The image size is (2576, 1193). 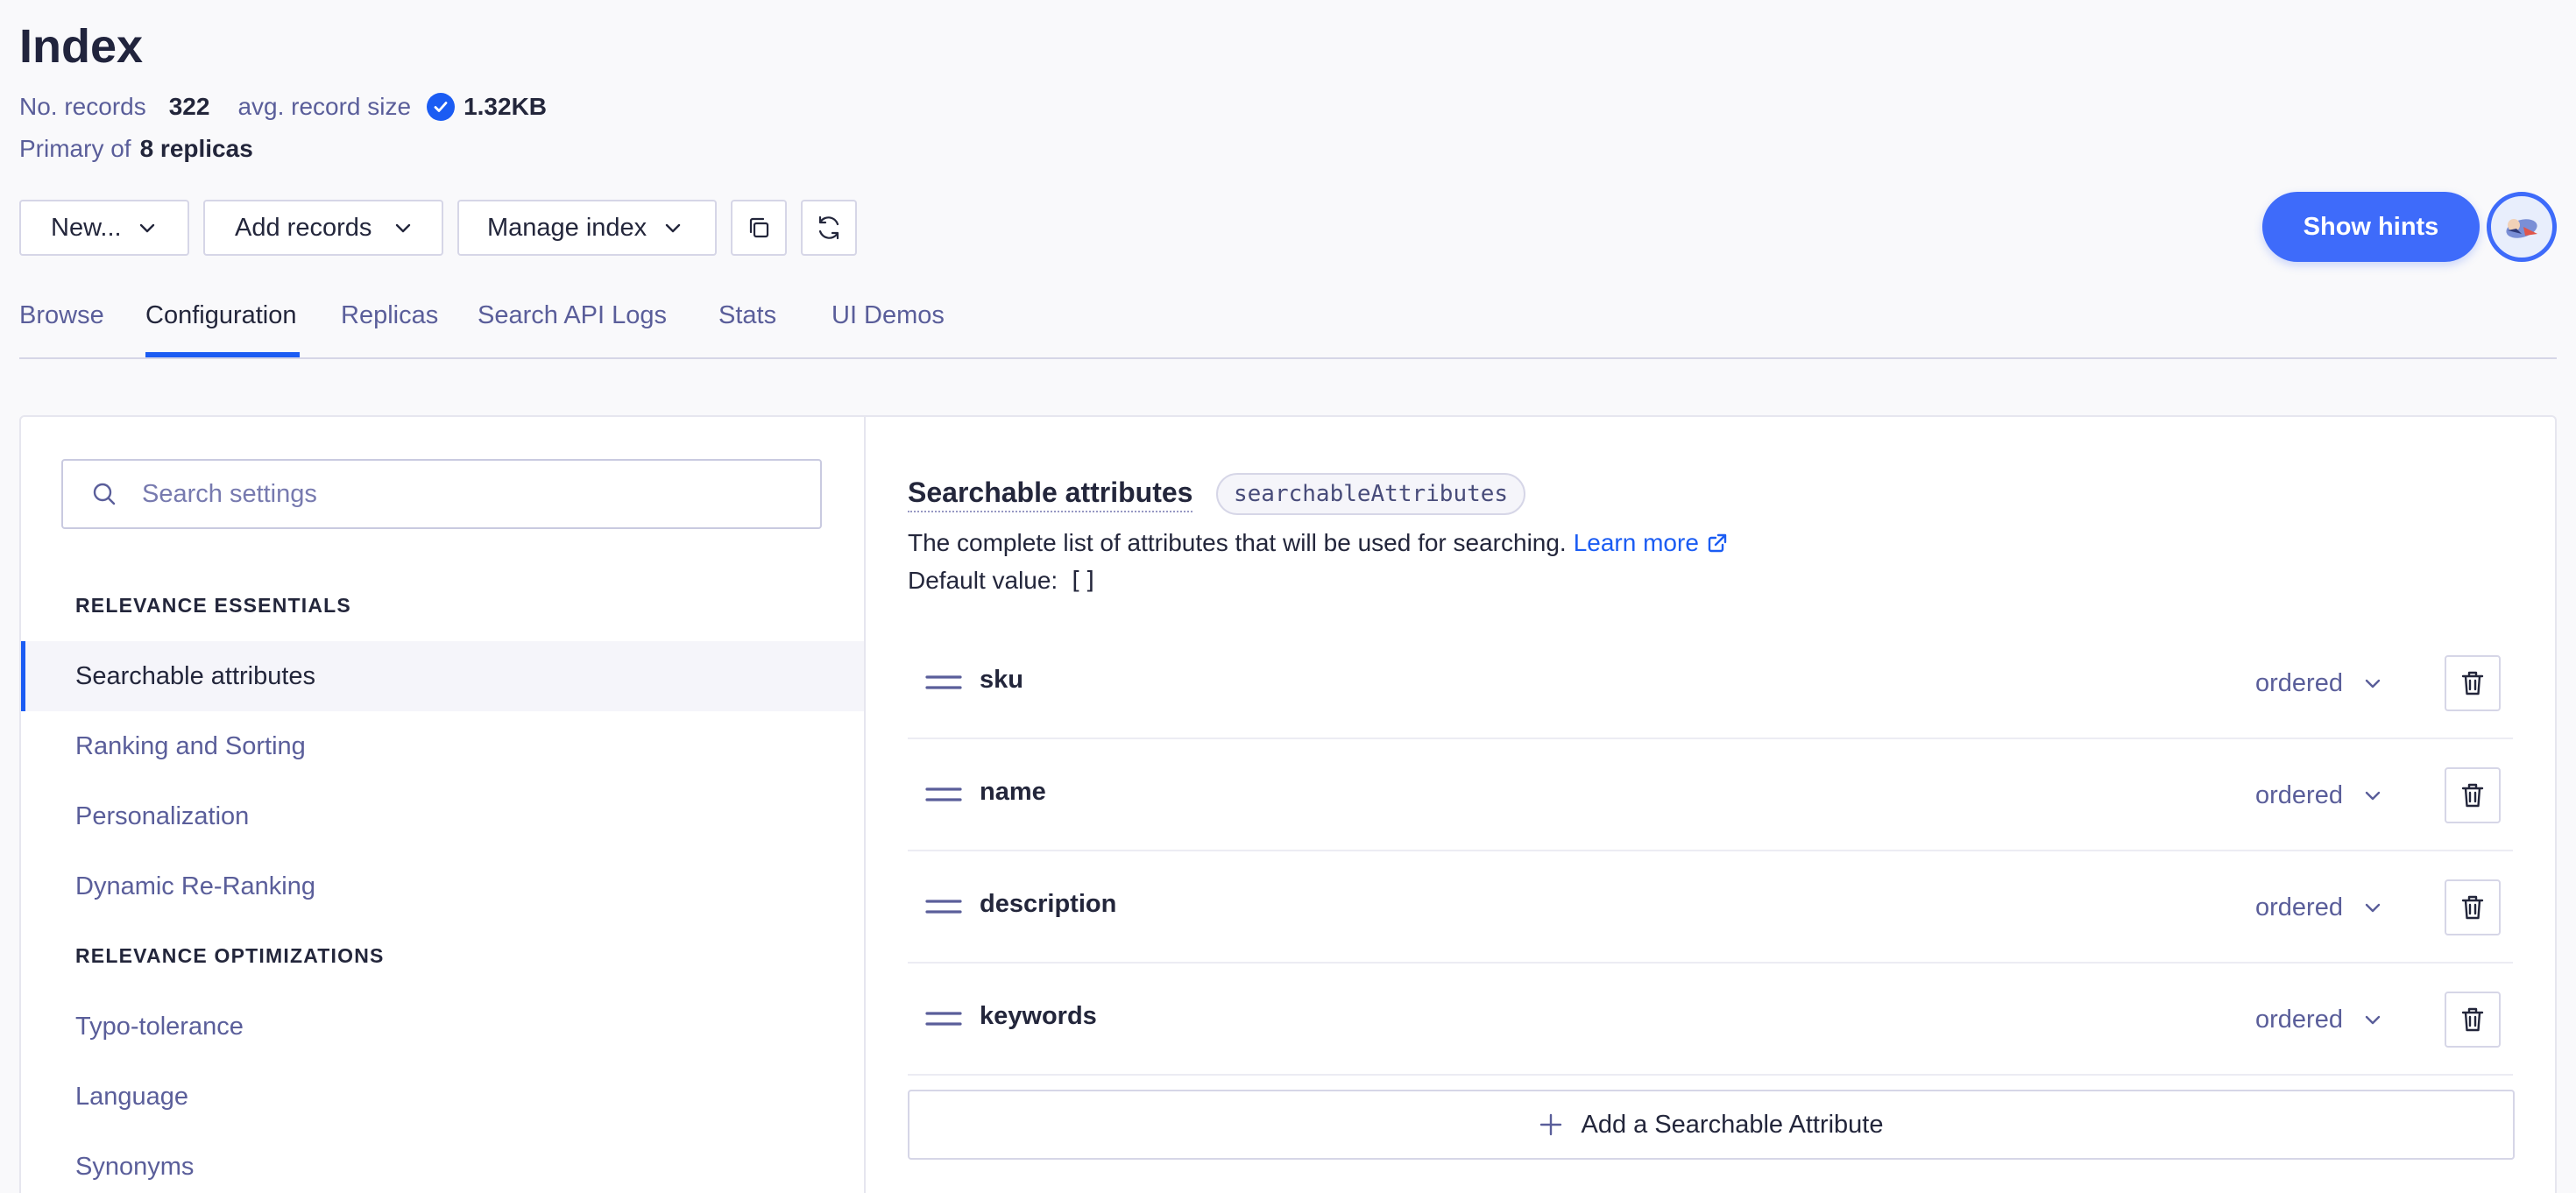 I want to click on primary-info: Primary of 8 replicas, so click(x=136, y=148).